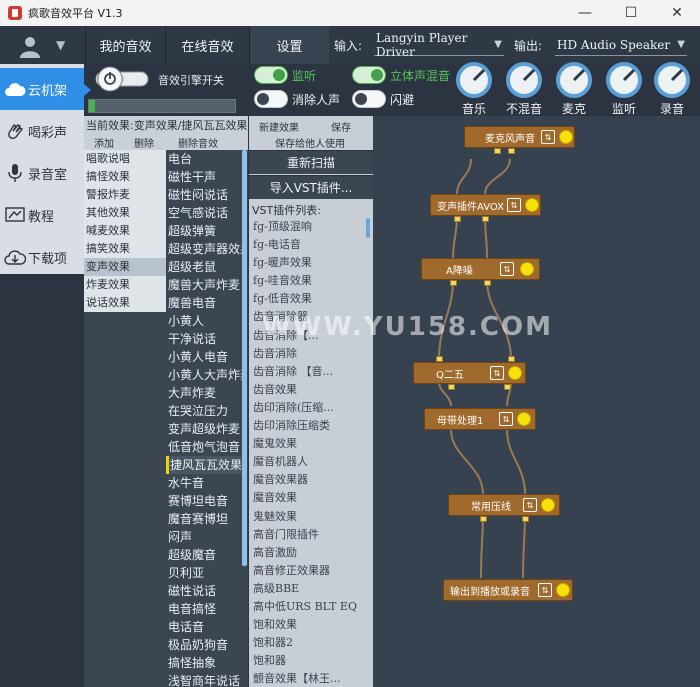 This screenshot has width=700, height=687. Describe the element at coordinates (311, 162) in the screenshot. I see `rescan-button: 重新扫描` at that location.